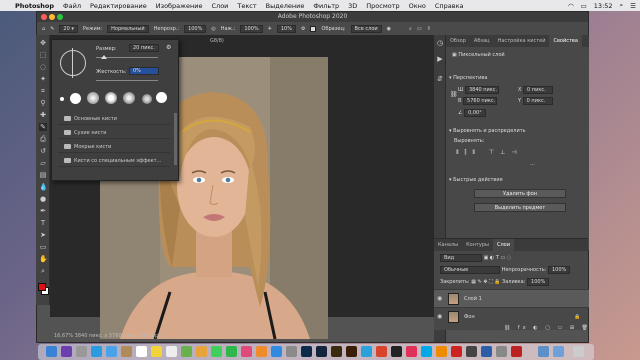  What do you see at coordinates (104, 57) in the screenshot?
I see `size-slider-thumb` at bounding box center [104, 57].